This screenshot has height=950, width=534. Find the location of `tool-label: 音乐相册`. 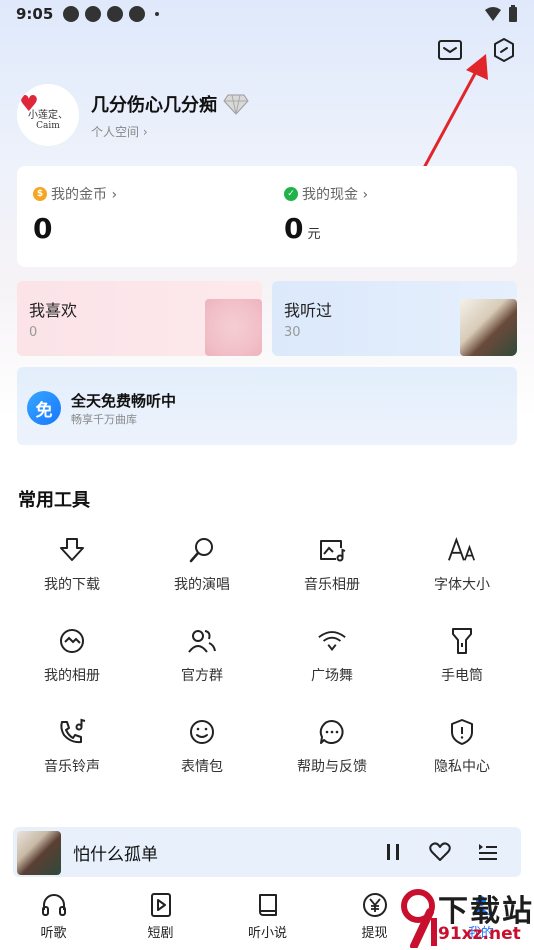

tool-label: 音乐相册 is located at coordinates (332, 585).